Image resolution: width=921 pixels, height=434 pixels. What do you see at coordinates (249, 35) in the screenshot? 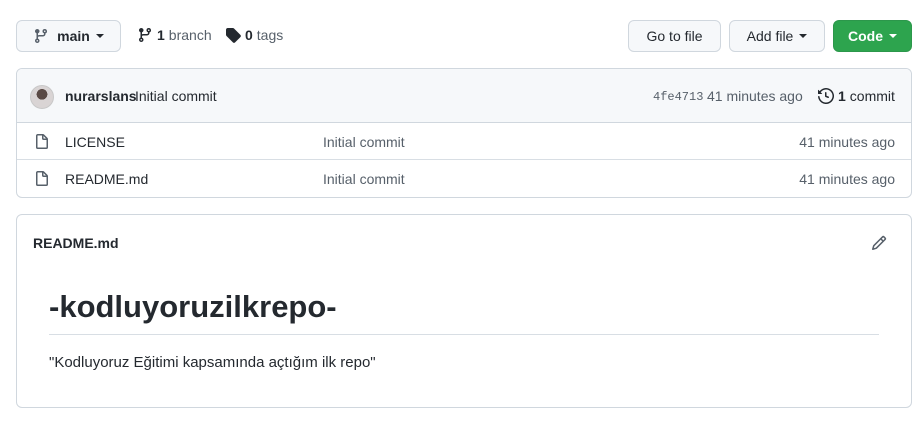
I see `tags-count: 0` at bounding box center [249, 35].